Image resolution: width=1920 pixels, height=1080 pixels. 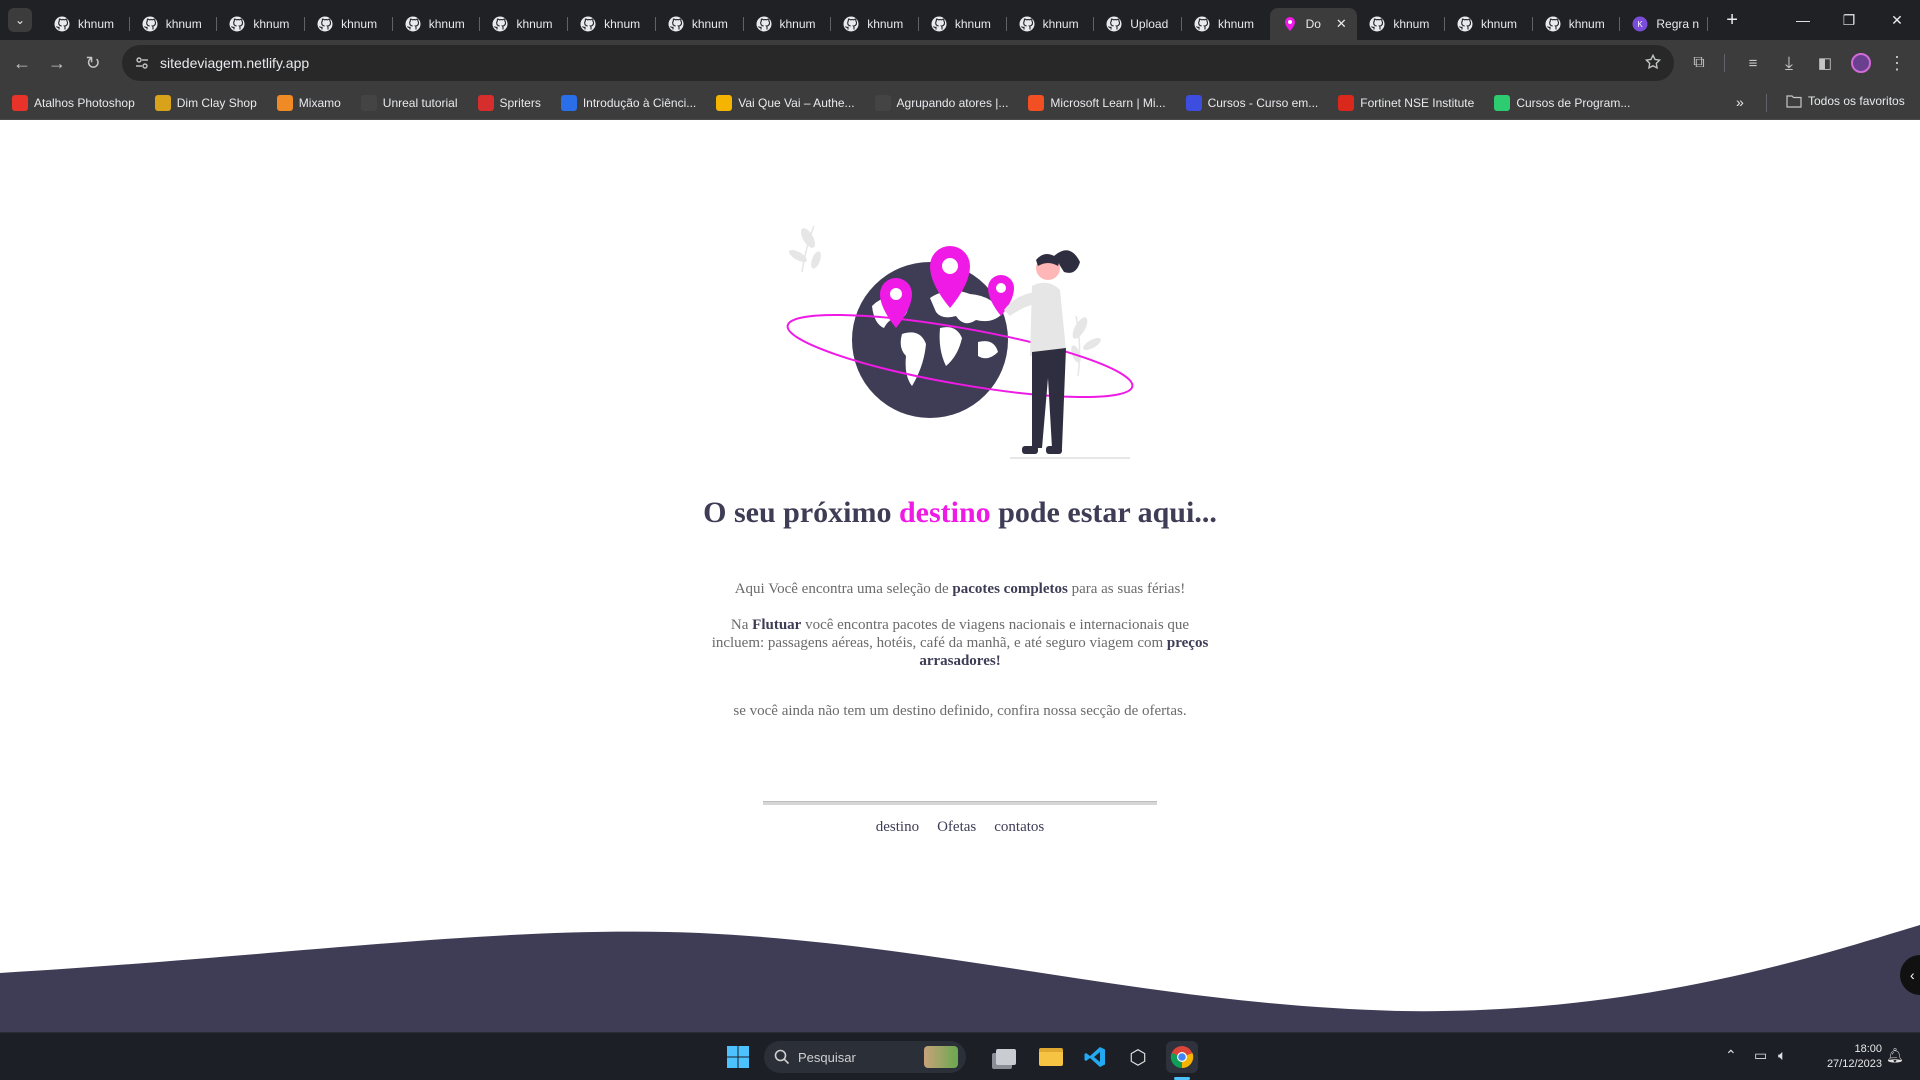 I want to click on bold-text: pacotes completos, so click(x=1010, y=589).